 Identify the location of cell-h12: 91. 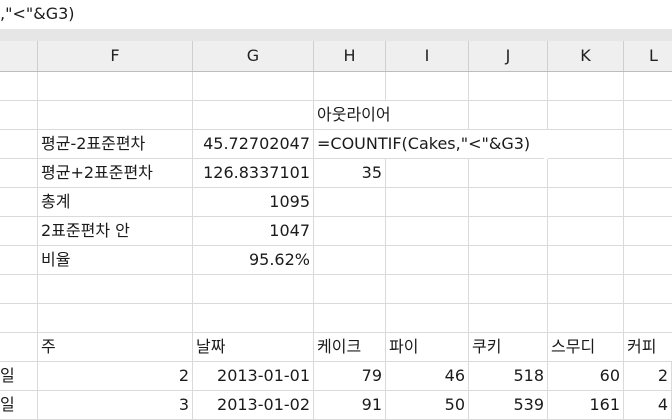
(350, 405).